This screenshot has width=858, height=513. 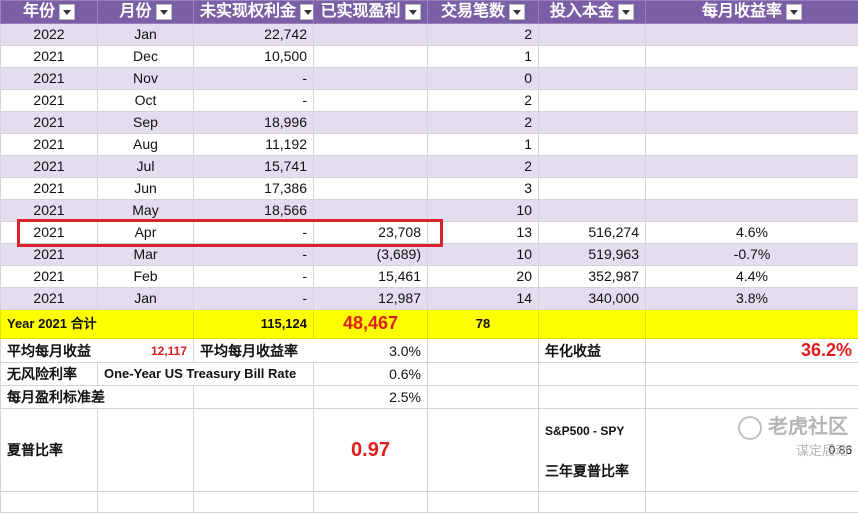 What do you see at coordinates (49, 374) in the screenshot?
I see `riskfree-label: 无风险利率` at bounding box center [49, 374].